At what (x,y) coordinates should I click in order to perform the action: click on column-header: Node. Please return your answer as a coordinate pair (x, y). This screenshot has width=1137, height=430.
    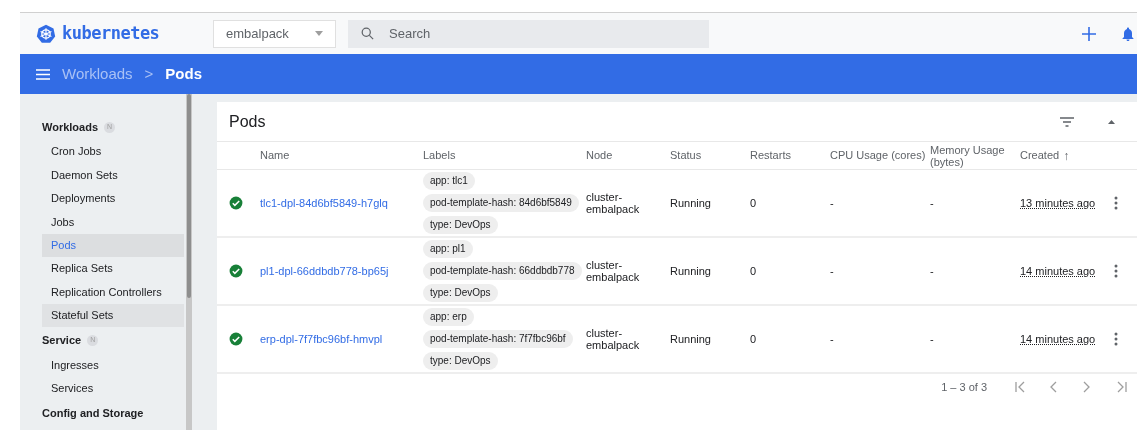
    Looking at the image, I should click on (599, 155).